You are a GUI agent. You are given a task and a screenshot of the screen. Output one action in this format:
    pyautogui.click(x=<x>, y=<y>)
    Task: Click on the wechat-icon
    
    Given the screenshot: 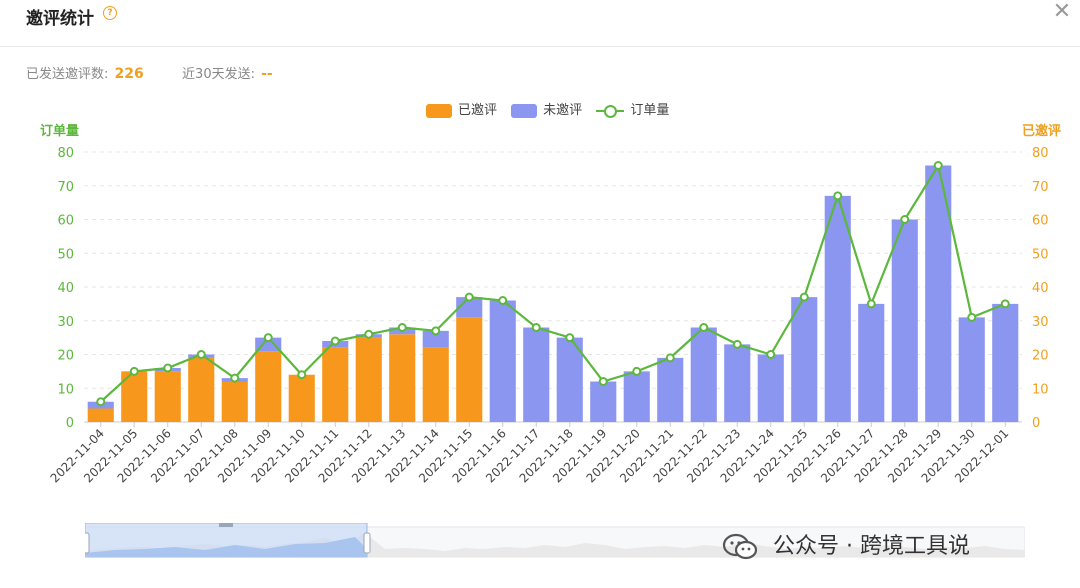 What is the action you would take?
    pyautogui.click(x=740, y=546)
    